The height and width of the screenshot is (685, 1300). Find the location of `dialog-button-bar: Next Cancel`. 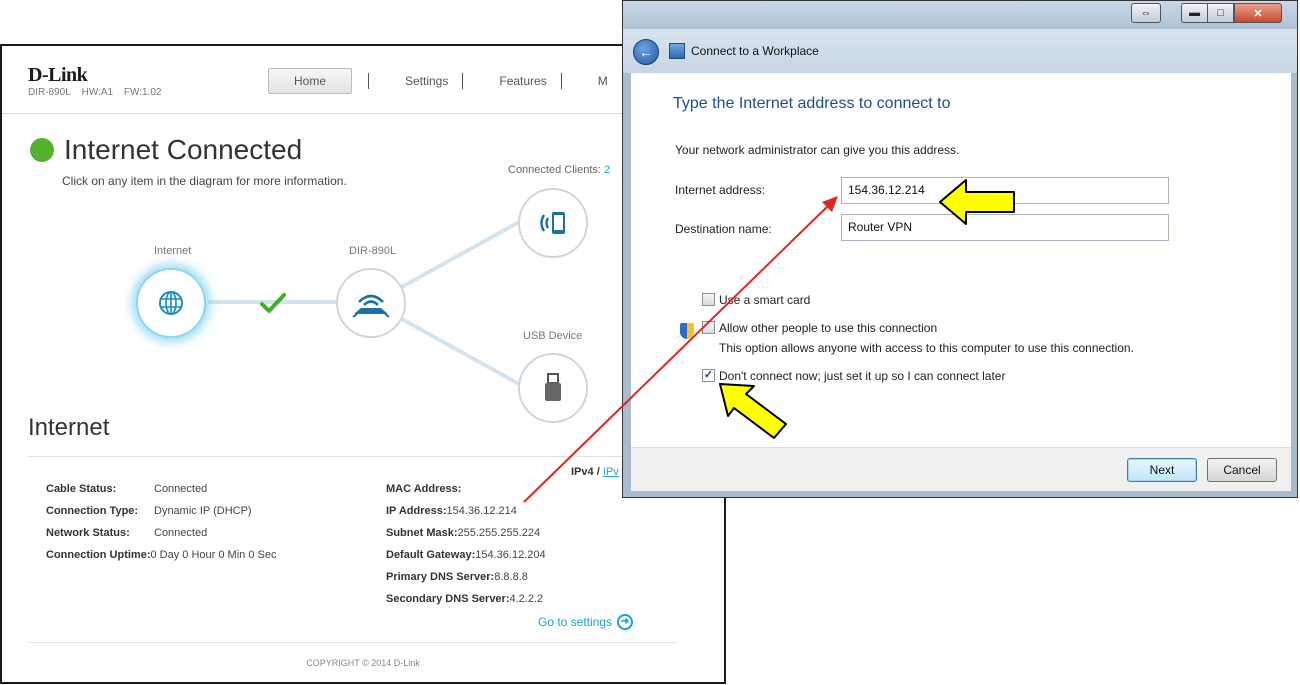

dialog-button-bar: Next Cancel is located at coordinates (961, 469).